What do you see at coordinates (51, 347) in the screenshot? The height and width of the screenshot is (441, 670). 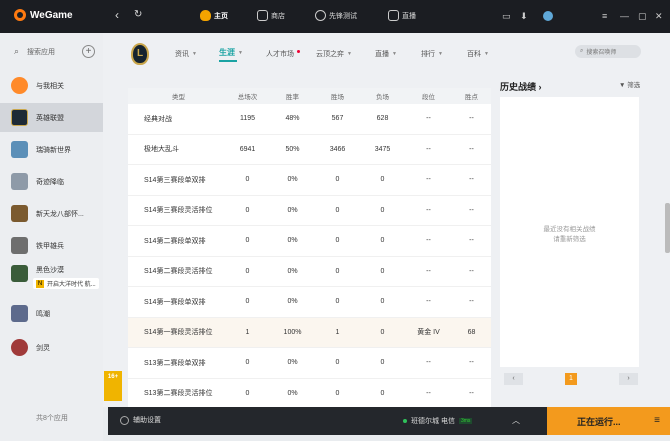 I see `sidebar-item-game-9: 剑灵` at bounding box center [51, 347].